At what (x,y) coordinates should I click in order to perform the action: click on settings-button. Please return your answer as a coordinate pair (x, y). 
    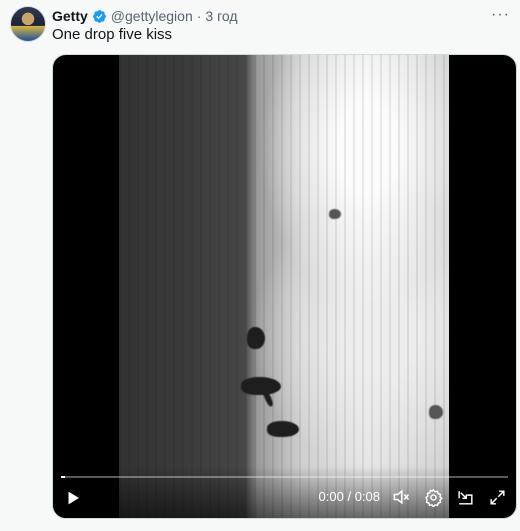
    Looking at the image, I should click on (433, 497).